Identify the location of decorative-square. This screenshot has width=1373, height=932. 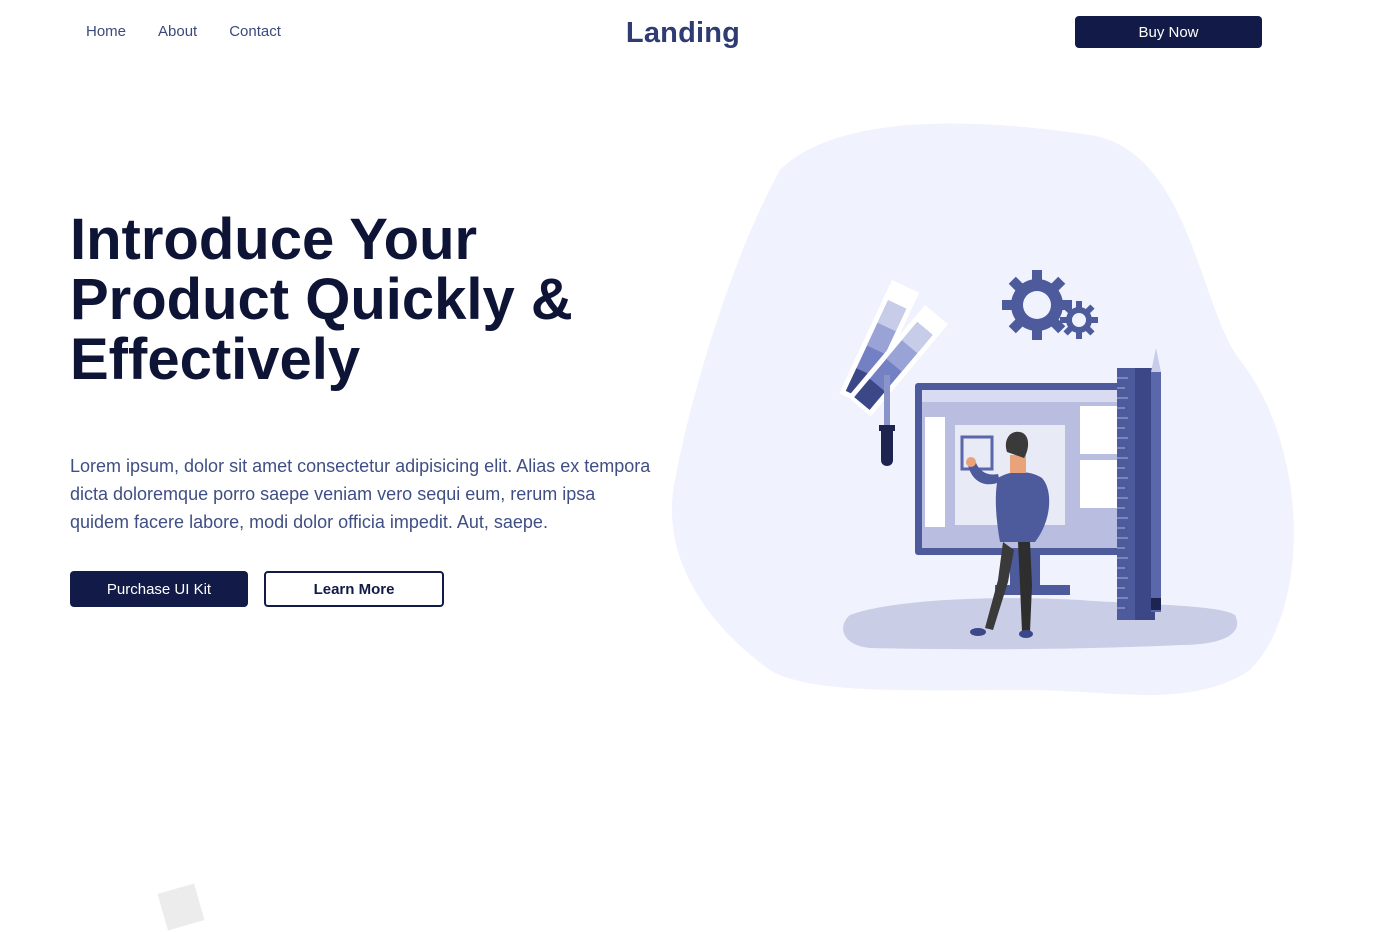
(181, 907).